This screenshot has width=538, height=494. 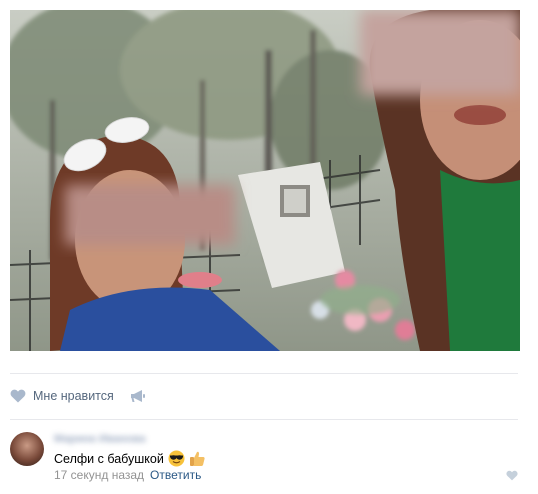 I want to click on like-button: Мне нравится, so click(x=62, y=396).